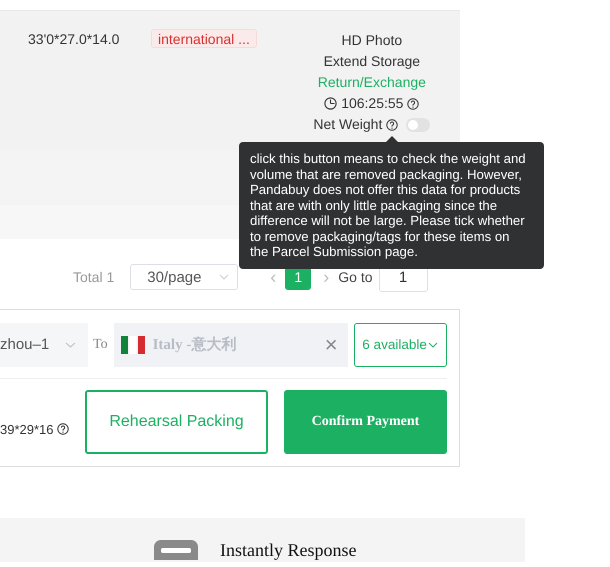  What do you see at coordinates (355, 277) in the screenshot?
I see `go-to-label: Go to` at bounding box center [355, 277].